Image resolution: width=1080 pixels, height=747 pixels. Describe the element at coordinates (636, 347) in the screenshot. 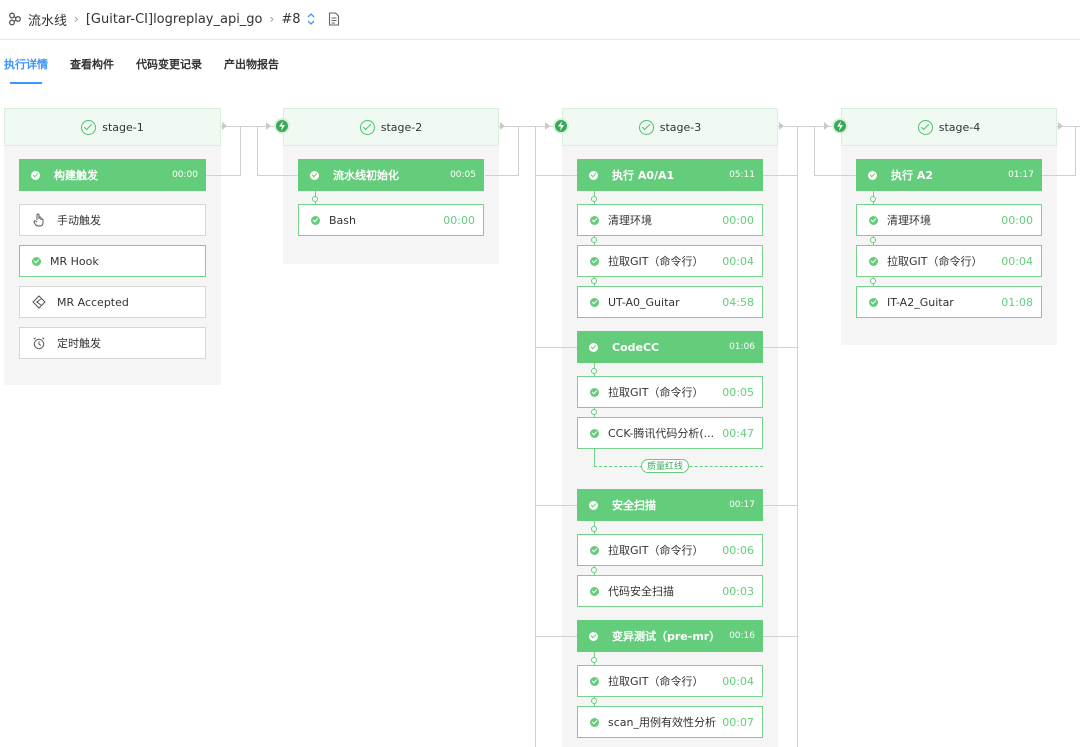

I see `job-name: CodeCC` at that location.